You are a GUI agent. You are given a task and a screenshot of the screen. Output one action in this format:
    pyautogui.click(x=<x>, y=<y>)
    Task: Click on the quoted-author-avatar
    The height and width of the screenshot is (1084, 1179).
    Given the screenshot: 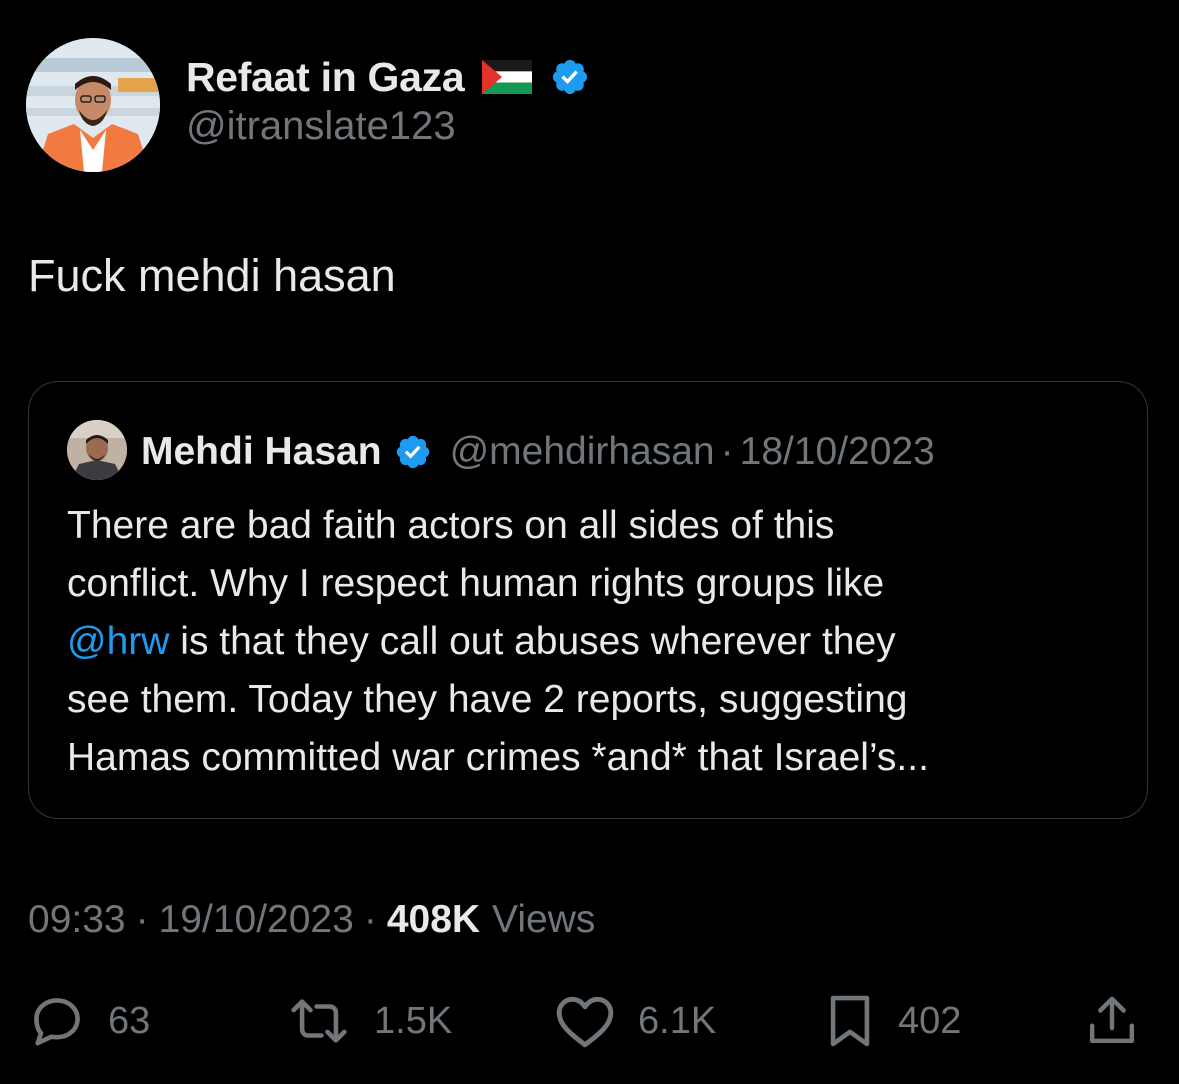 What is the action you would take?
    pyautogui.click(x=97, y=450)
    